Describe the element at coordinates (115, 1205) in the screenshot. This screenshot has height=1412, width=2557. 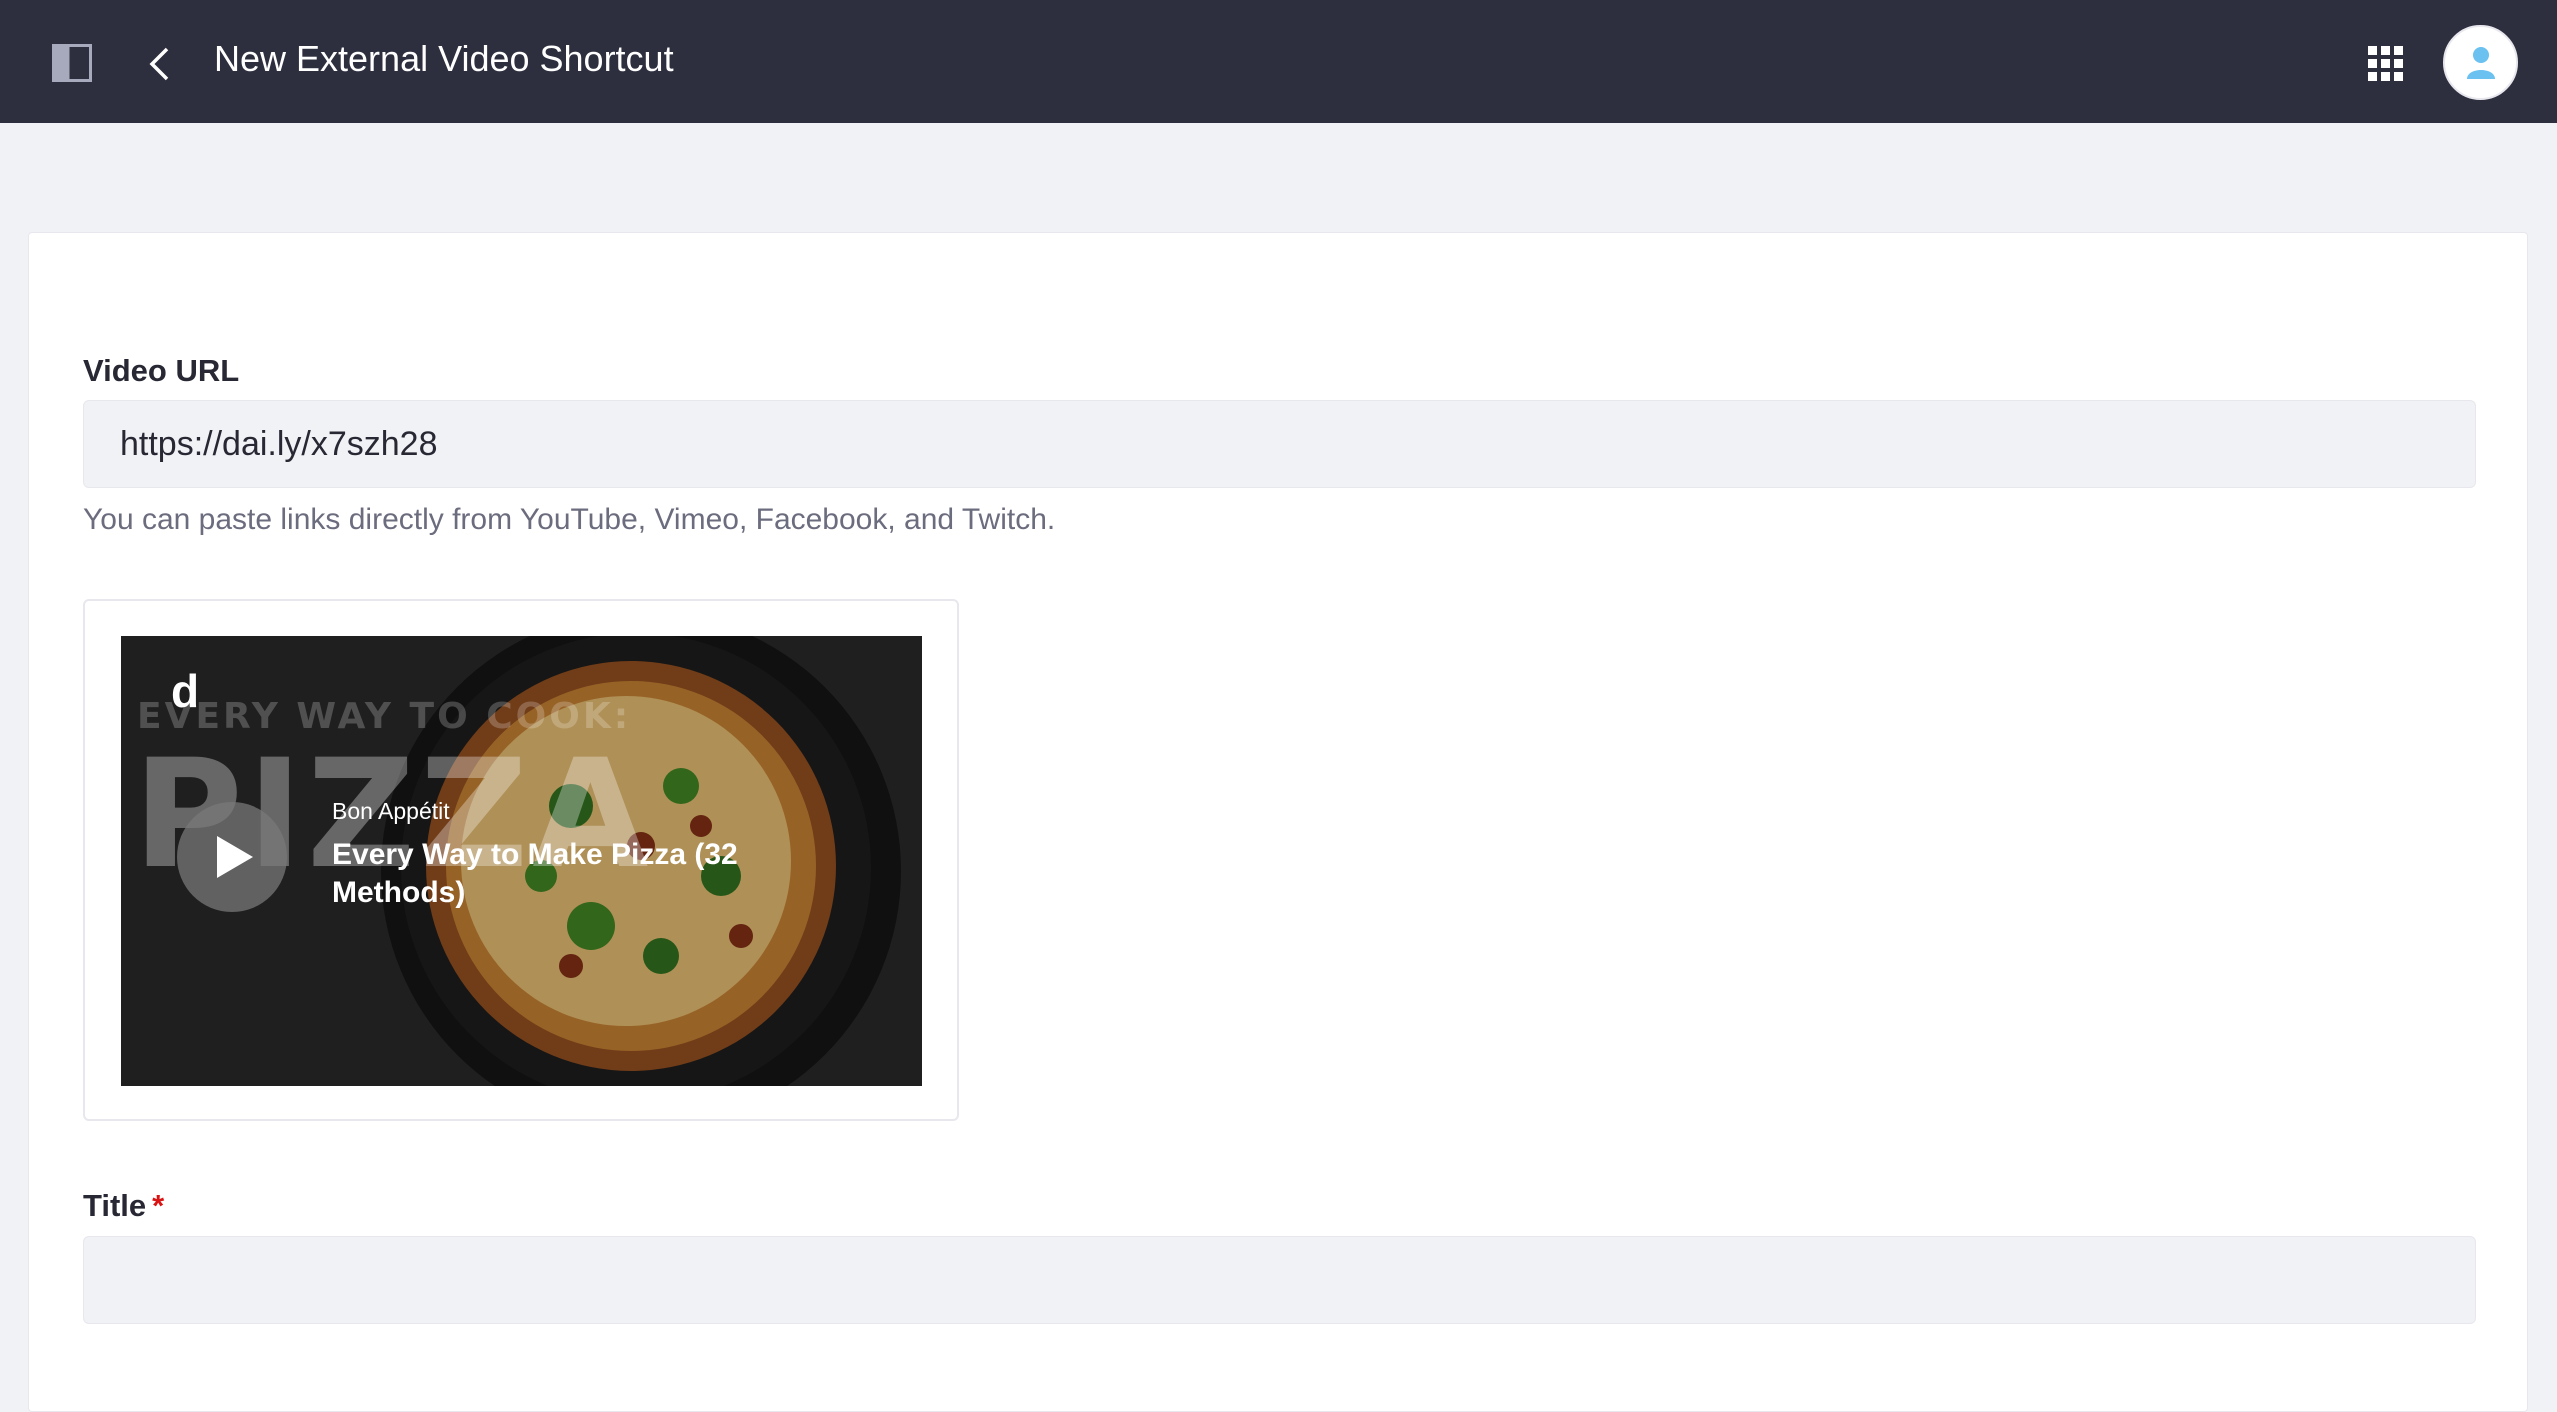
I see `title-label-text: Title` at that location.